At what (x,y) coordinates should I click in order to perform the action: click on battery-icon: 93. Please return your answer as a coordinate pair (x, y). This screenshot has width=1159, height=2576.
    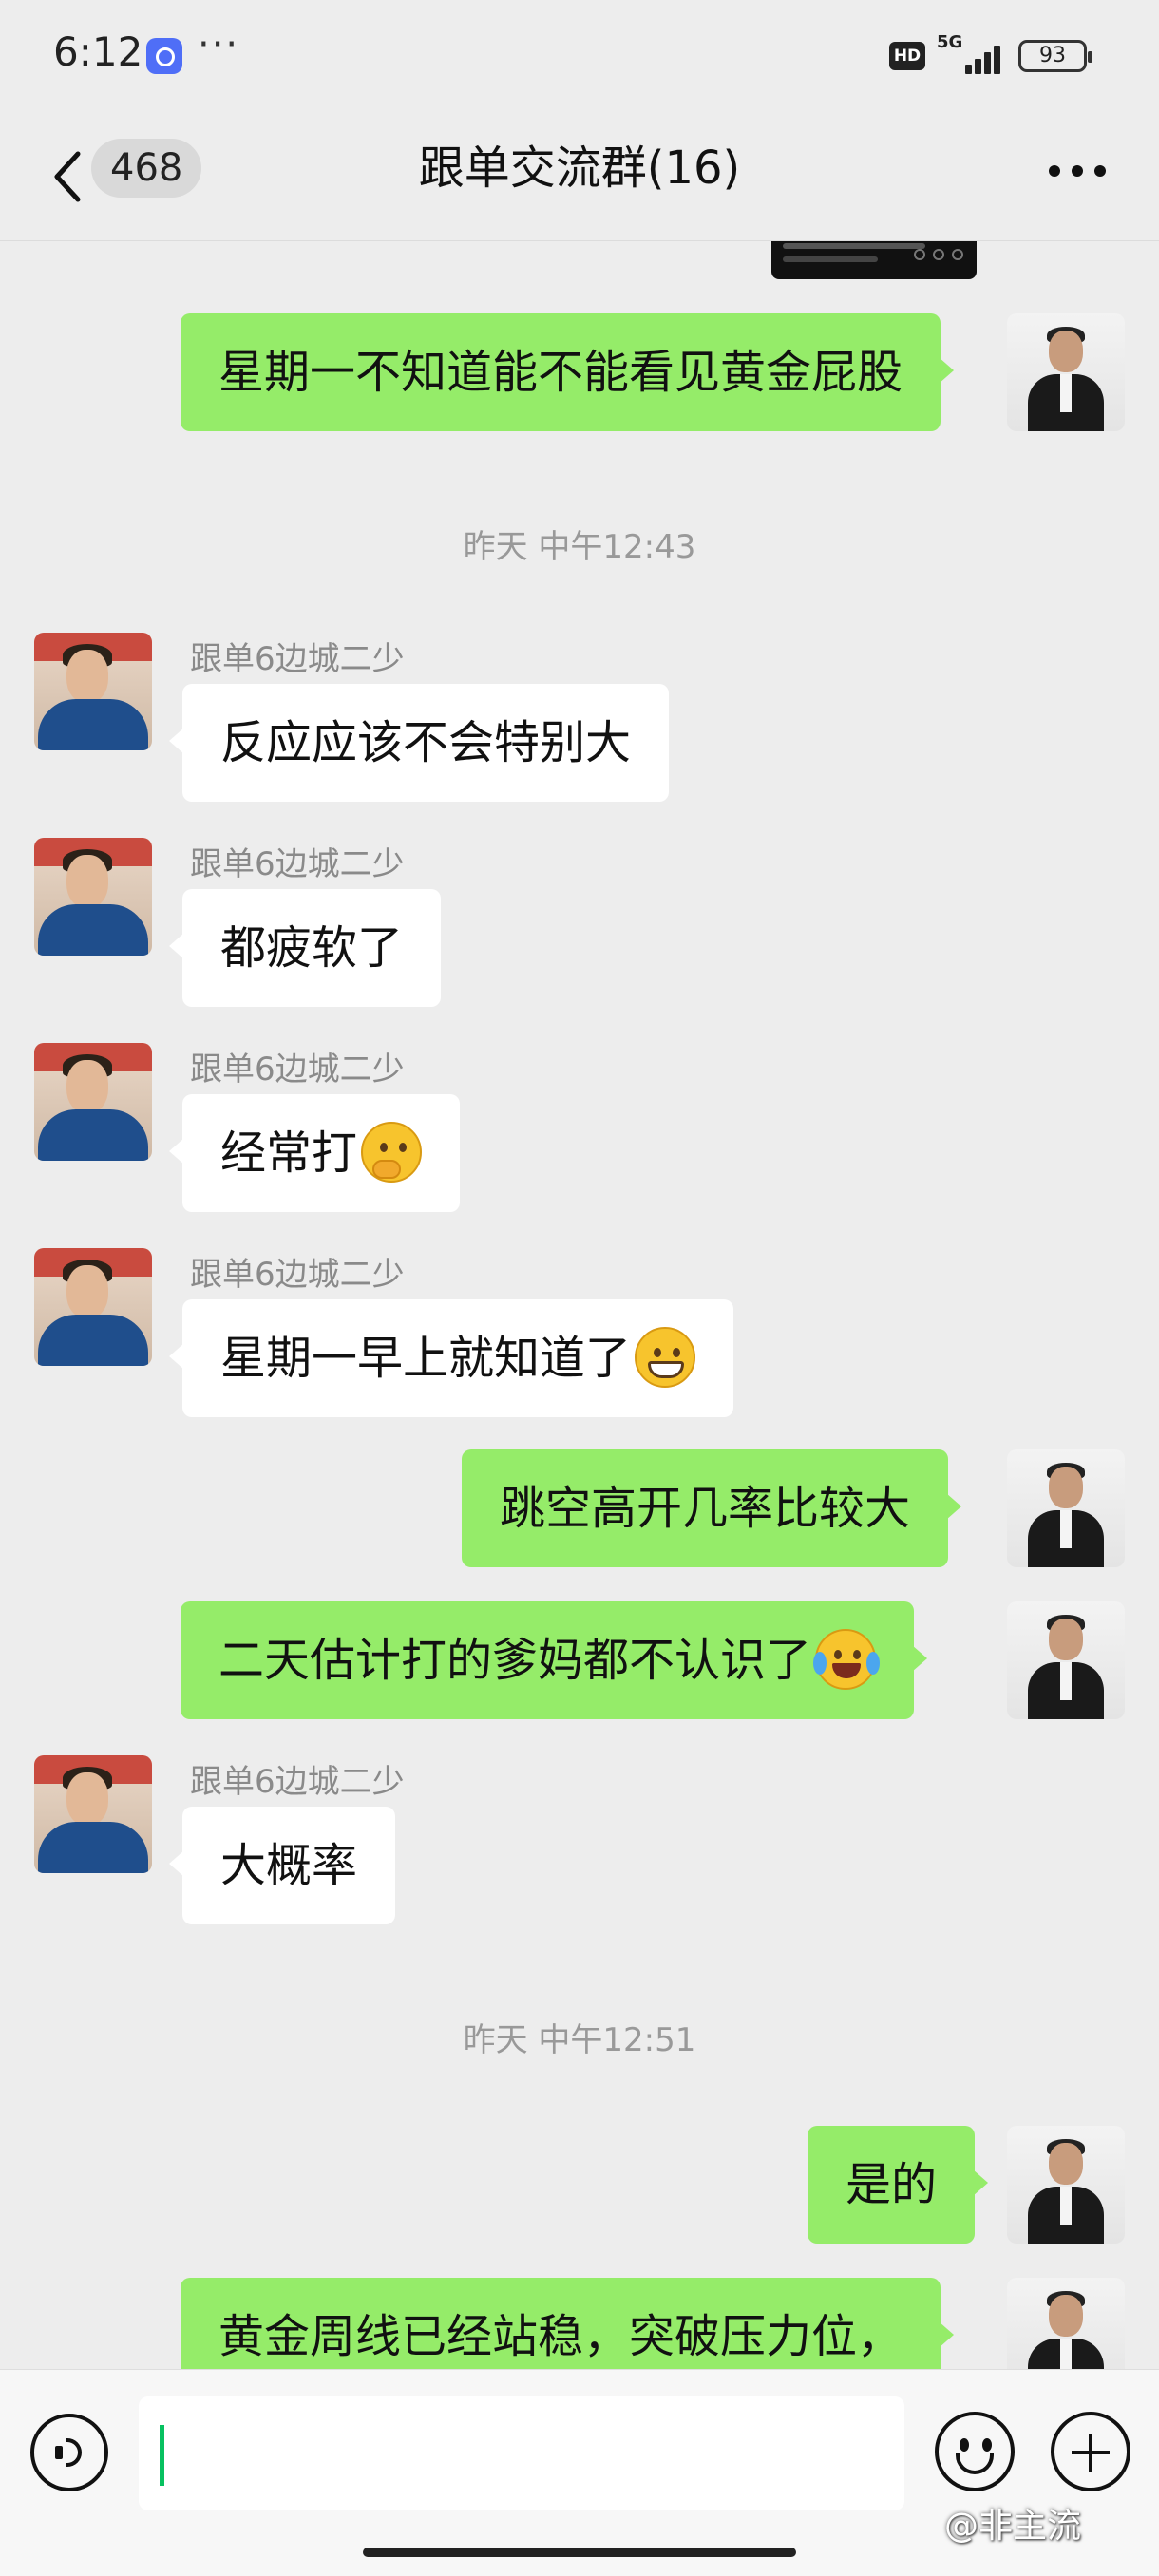
    Looking at the image, I should click on (1055, 56).